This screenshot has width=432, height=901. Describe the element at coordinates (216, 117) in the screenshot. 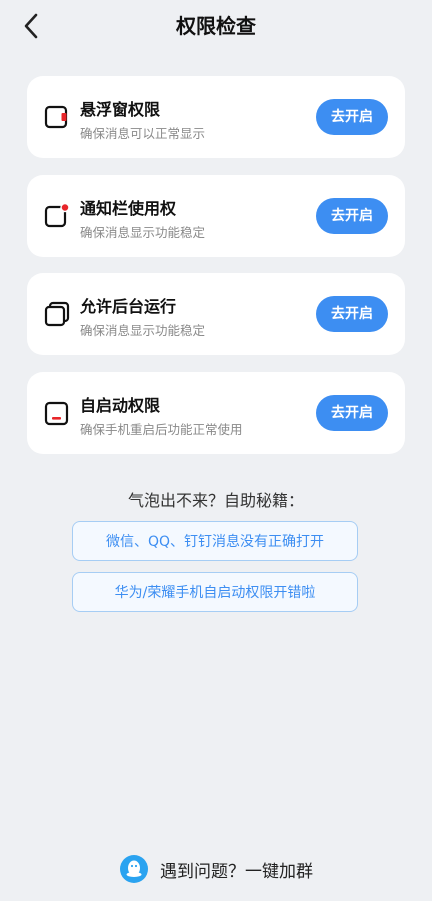

I see `permission-card-floating-window: 悬浮窗权限 确保消息可以正常显示 去开启` at that location.